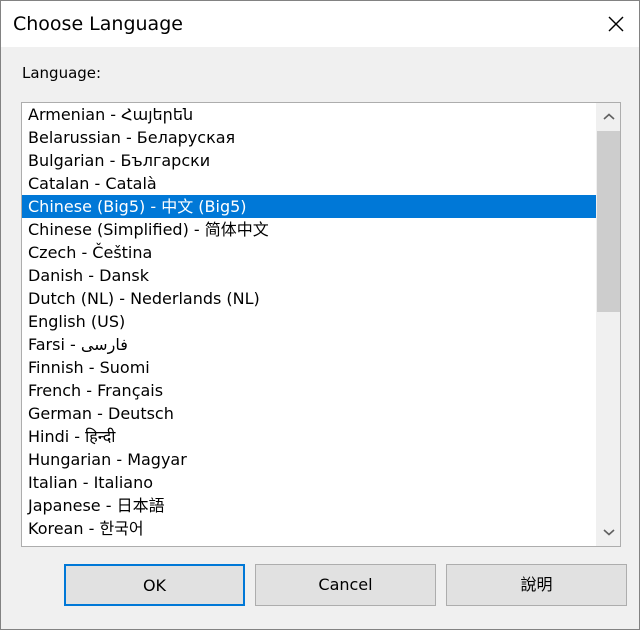 The width and height of the screenshot is (640, 630). What do you see at coordinates (309, 528) in the screenshot?
I see `list-item: Korean - 한국어` at bounding box center [309, 528].